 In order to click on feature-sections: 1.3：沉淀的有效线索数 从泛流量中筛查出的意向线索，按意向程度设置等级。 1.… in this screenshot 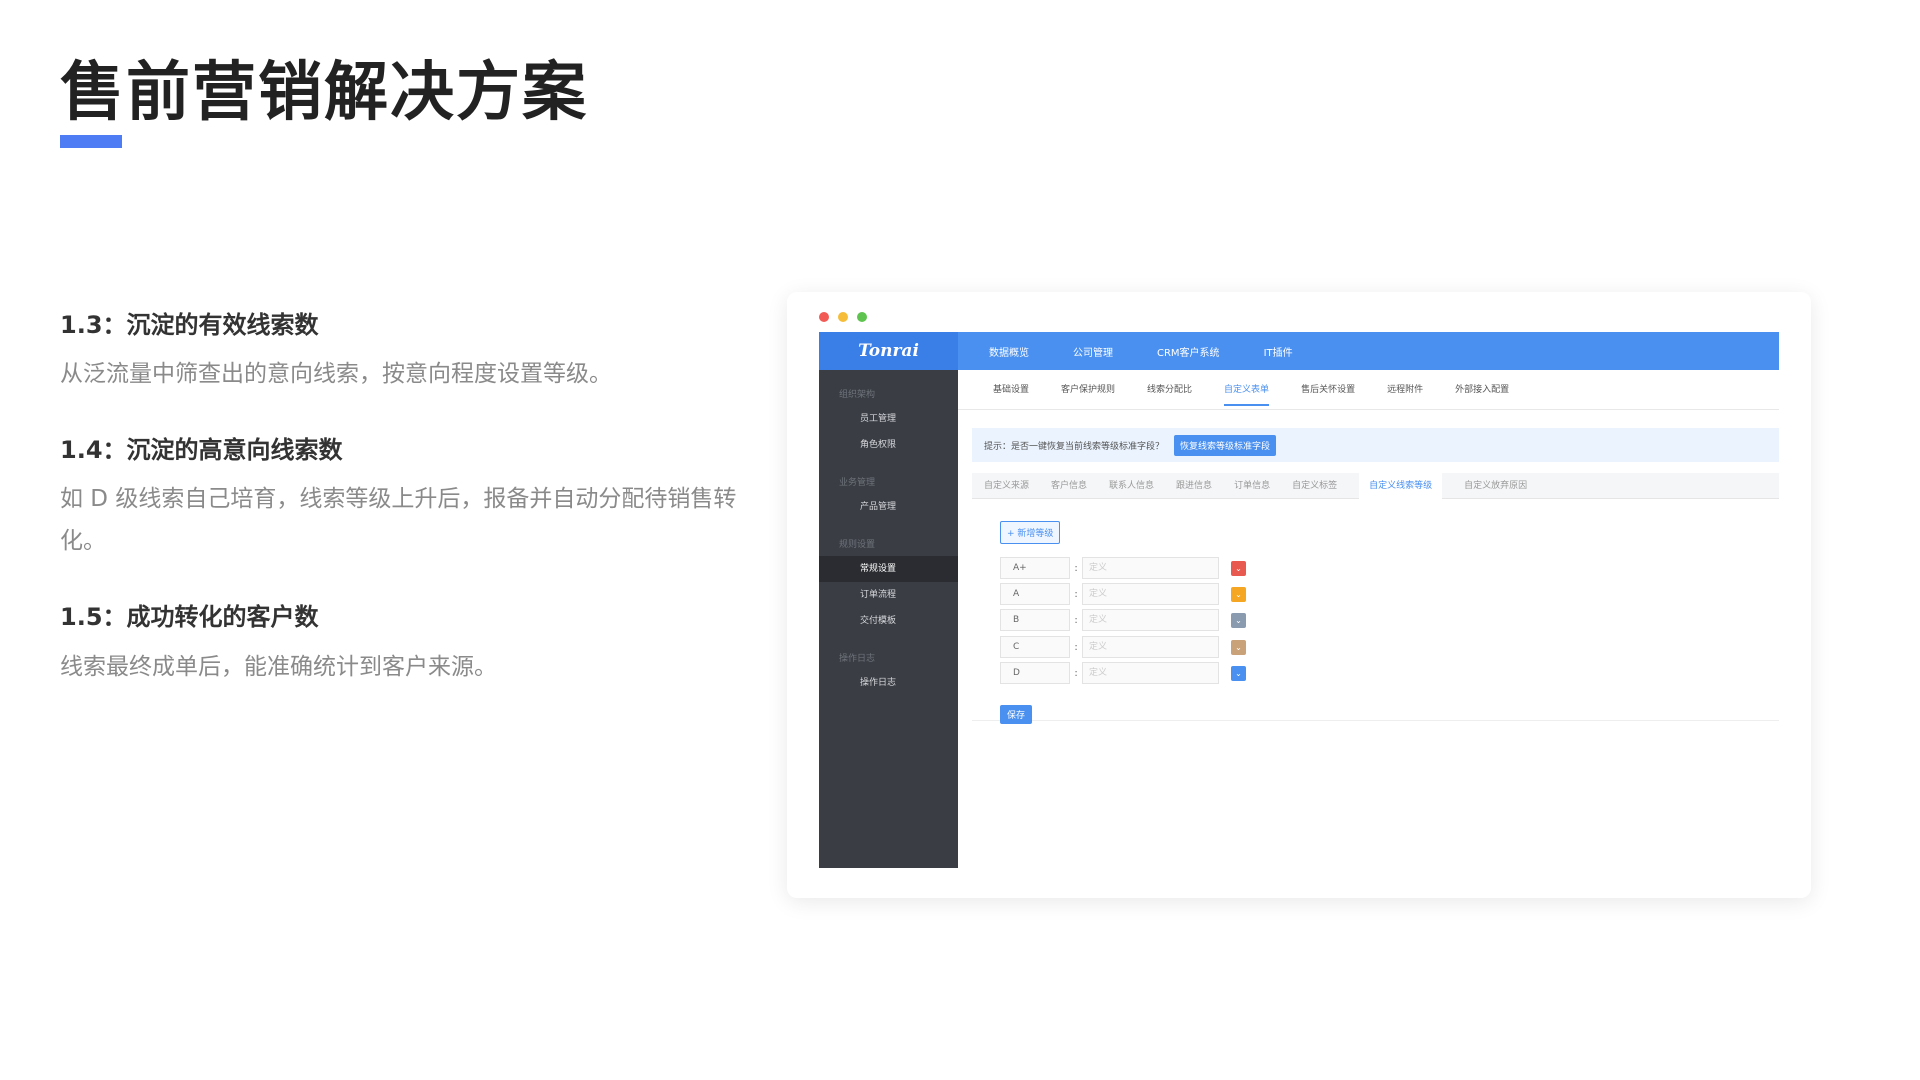, I will do `click(410, 519)`.